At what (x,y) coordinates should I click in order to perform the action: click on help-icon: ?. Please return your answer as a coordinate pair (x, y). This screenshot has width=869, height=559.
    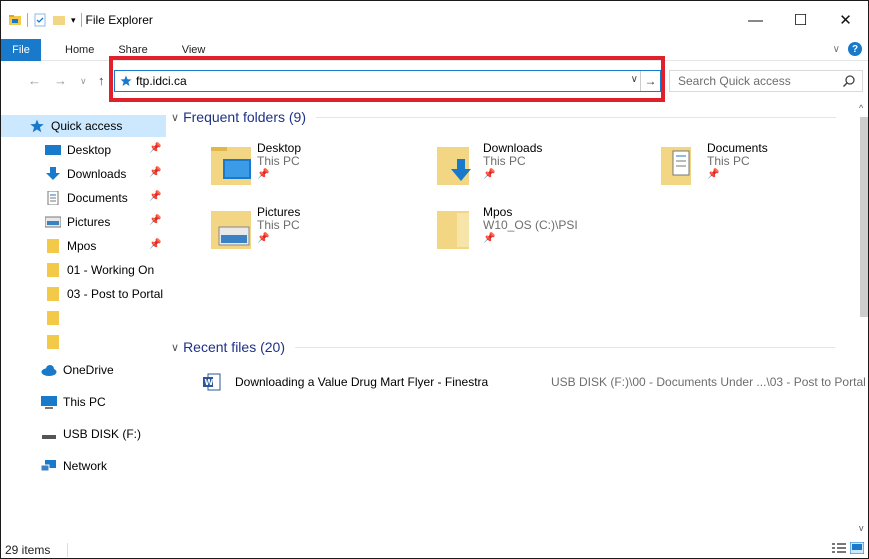
    Looking at the image, I should click on (855, 49).